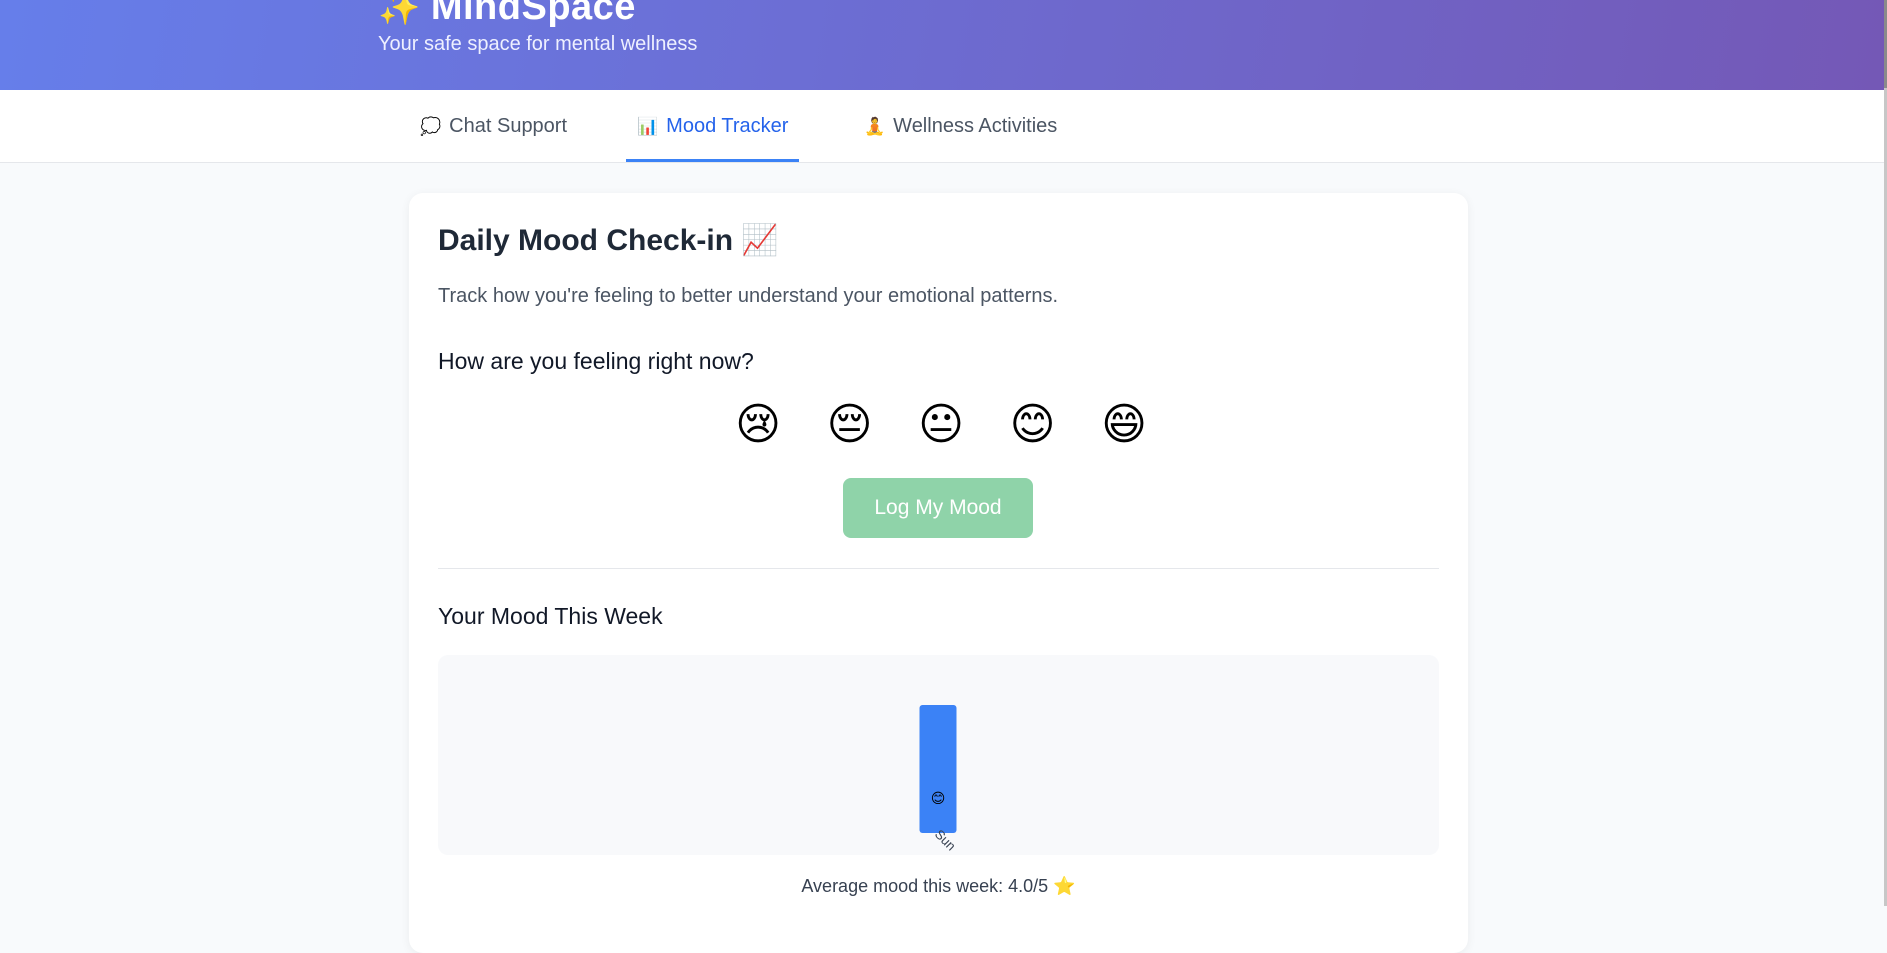 This screenshot has height=953, width=1887. What do you see at coordinates (875, 126) in the screenshot?
I see `meditation-icon: 🧘` at bounding box center [875, 126].